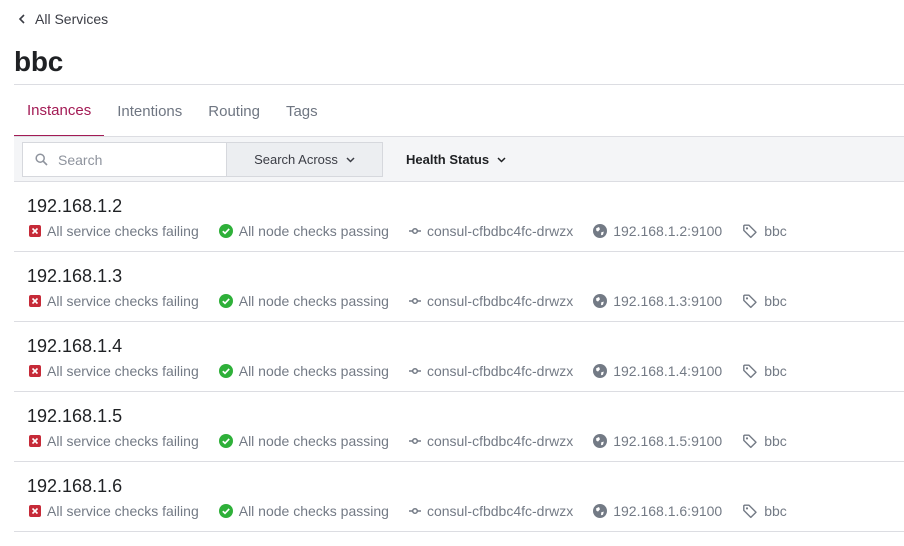 Image resolution: width=904 pixels, height=546 pixels. Describe the element at coordinates (41, 159) in the screenshot. I see `search-icon` at that location.